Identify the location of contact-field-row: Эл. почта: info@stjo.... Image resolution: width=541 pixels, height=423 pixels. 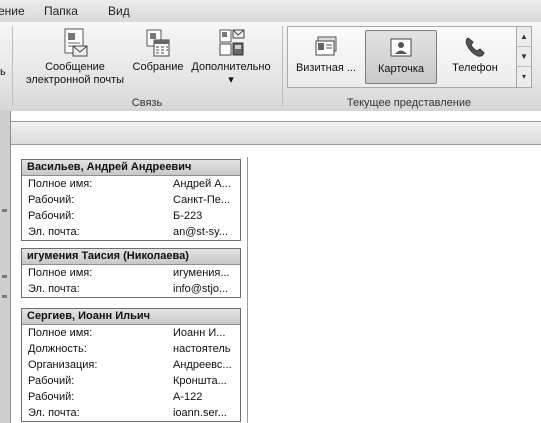
(131, 289).